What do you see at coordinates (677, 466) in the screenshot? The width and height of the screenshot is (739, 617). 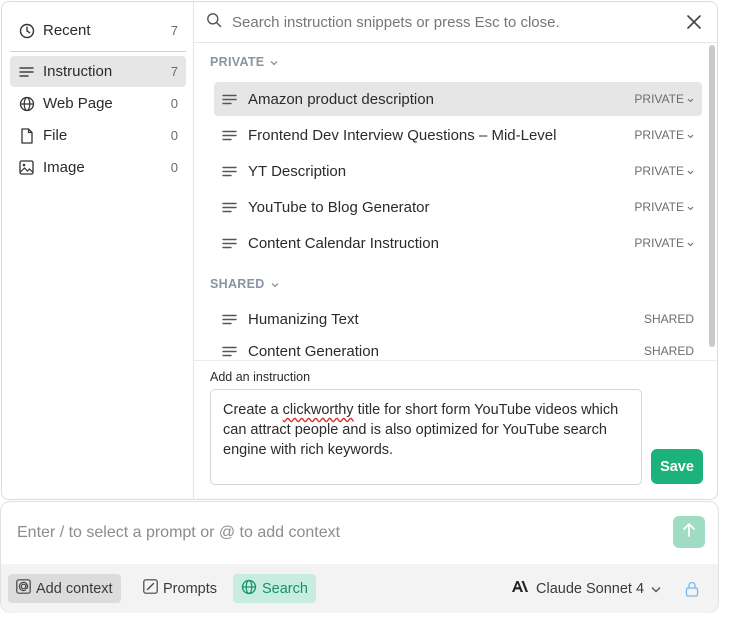 I see `save-button: Save` at bounding box center [677, 466].